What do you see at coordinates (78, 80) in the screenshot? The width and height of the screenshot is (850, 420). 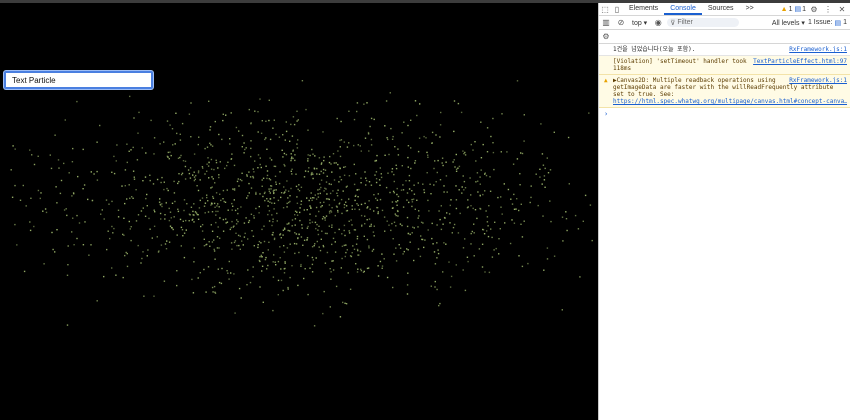 I see `text-input` at bounding box center [78, 80].